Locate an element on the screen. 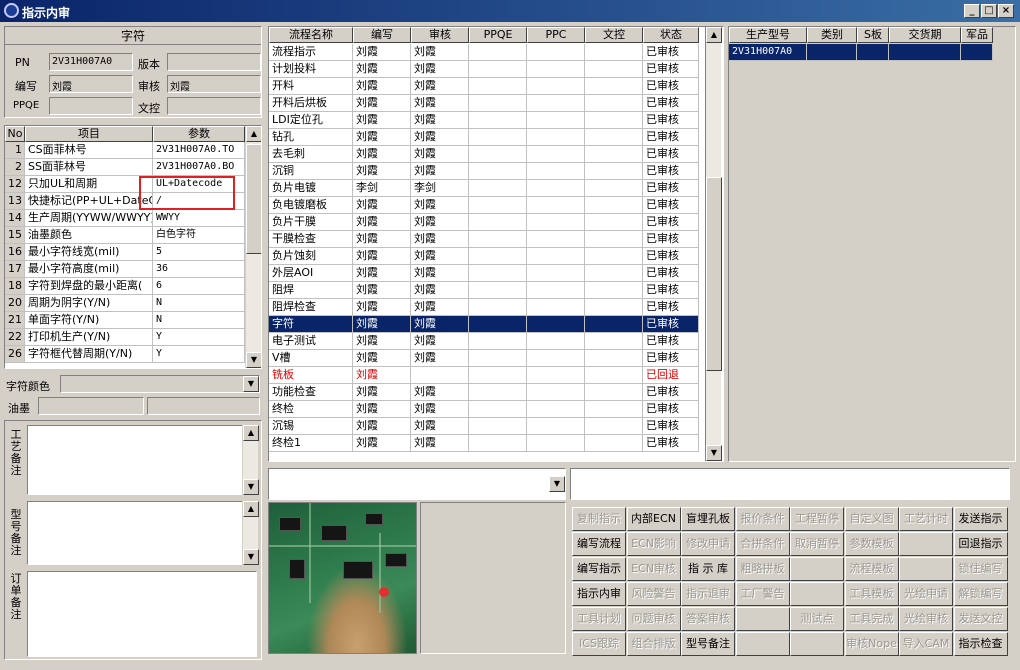  param-row: 21 单面字符(Y/N) N is located at coordinates (125, 320).